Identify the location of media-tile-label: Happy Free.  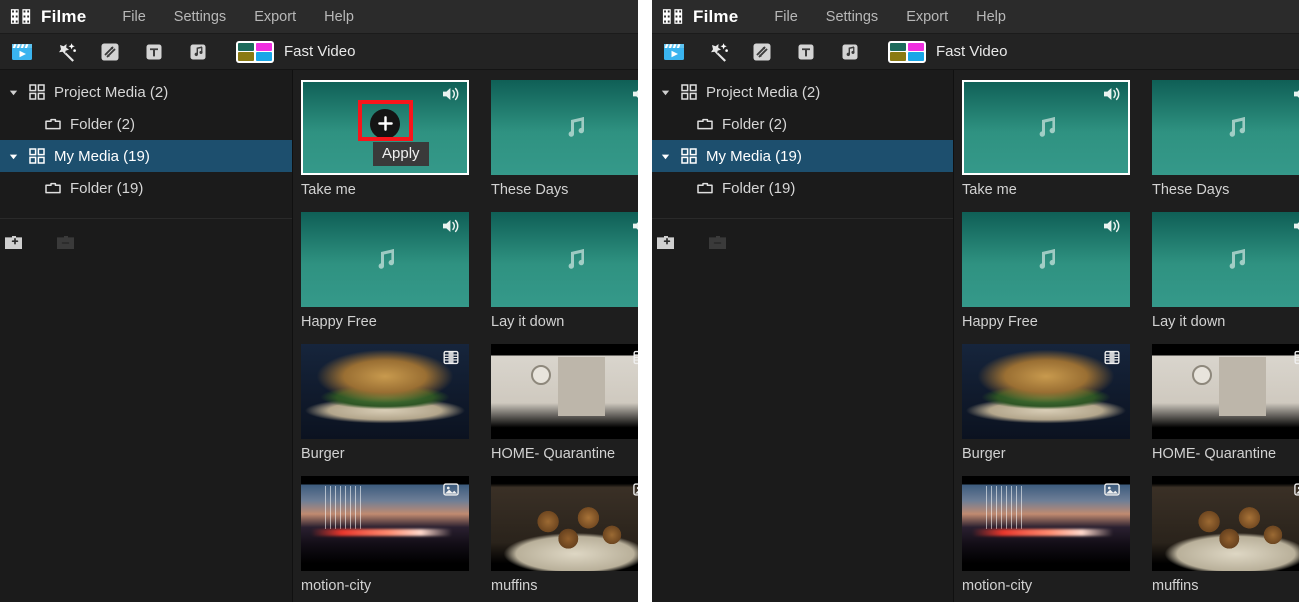
(1000, 322).